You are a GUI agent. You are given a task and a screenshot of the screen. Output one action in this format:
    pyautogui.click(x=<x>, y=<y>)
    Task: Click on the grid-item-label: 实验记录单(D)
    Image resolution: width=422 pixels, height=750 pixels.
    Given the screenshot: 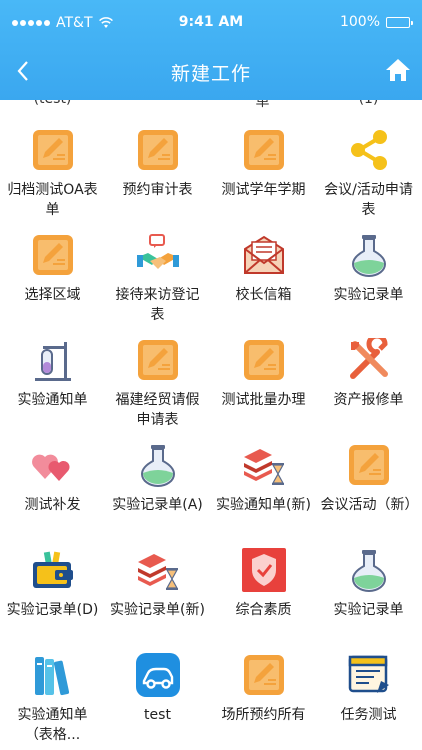 What is the action you would take?
    pyautogui.click(x=52, y=610)
    